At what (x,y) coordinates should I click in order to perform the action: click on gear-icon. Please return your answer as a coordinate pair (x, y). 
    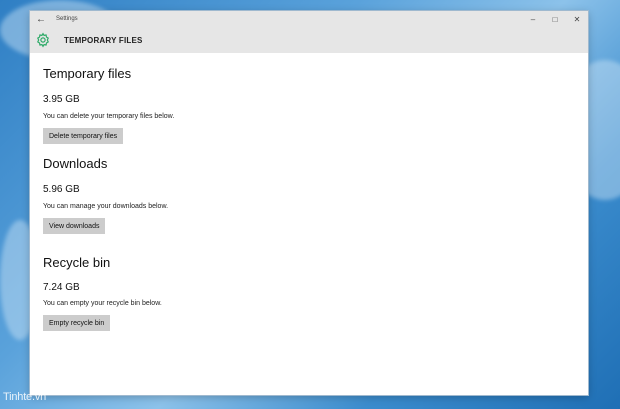
    Looking at the image, I should click on (43, 40).